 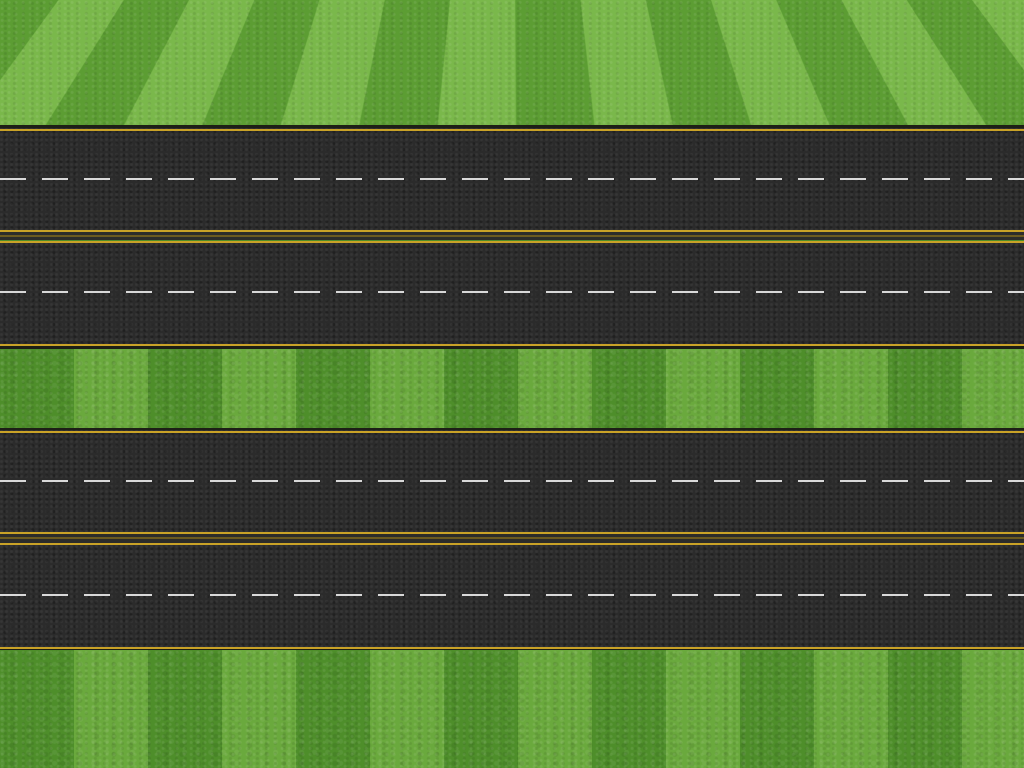 I want to click on grass-field-middle, so click(x=512, y=389).